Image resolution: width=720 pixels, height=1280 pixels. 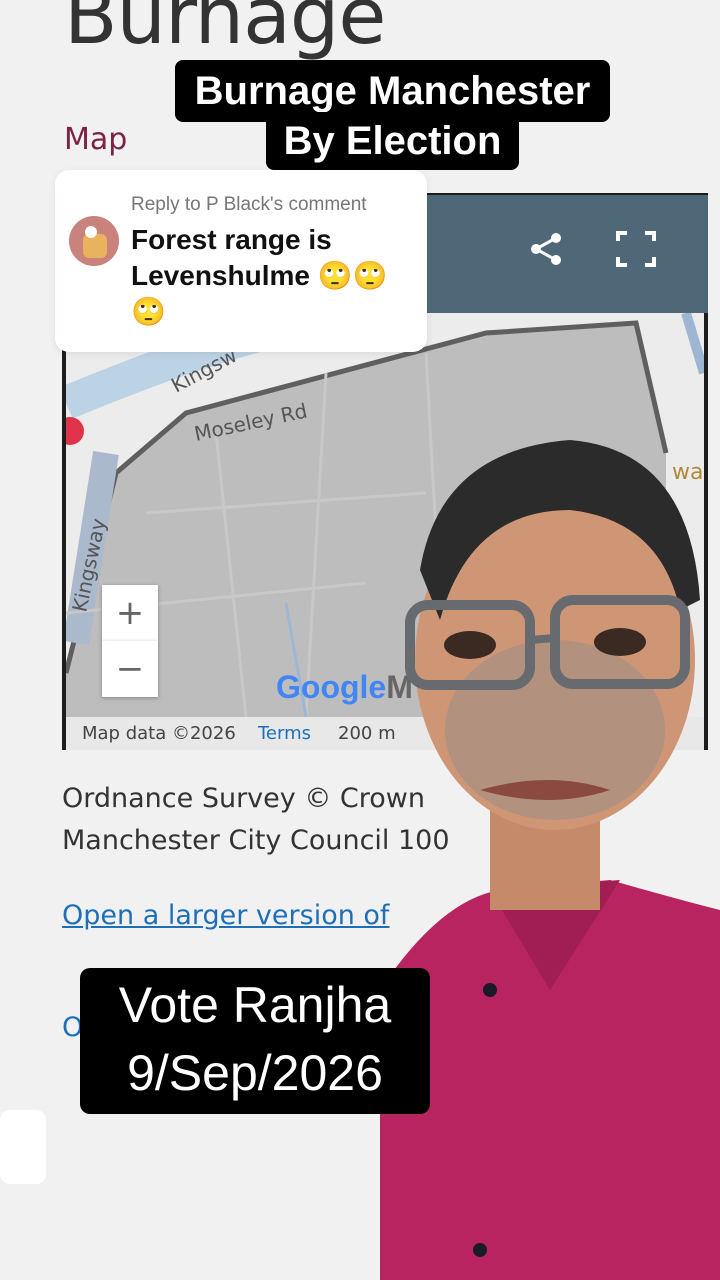 I want to click on zoom-out-button: −, so click(x=130, y=669).